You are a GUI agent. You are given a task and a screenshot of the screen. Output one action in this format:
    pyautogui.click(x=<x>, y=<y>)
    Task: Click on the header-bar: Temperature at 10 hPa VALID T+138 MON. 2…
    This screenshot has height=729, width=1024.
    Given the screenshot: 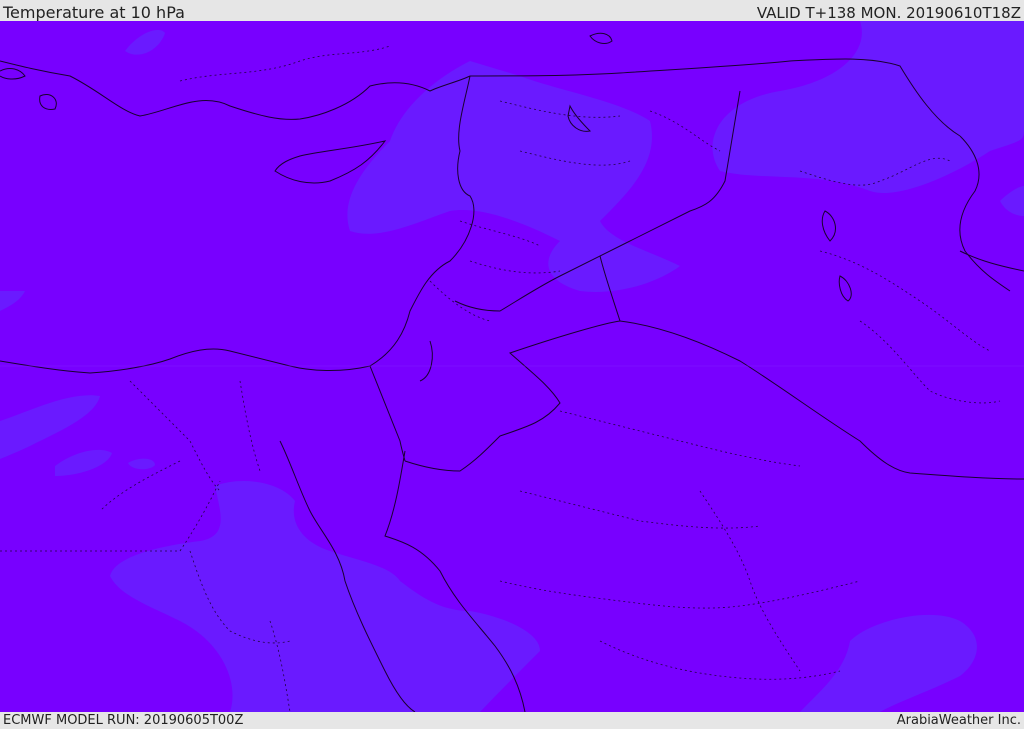 What is the action you would take?
    pyautogui.click(x=512, y=11)
    